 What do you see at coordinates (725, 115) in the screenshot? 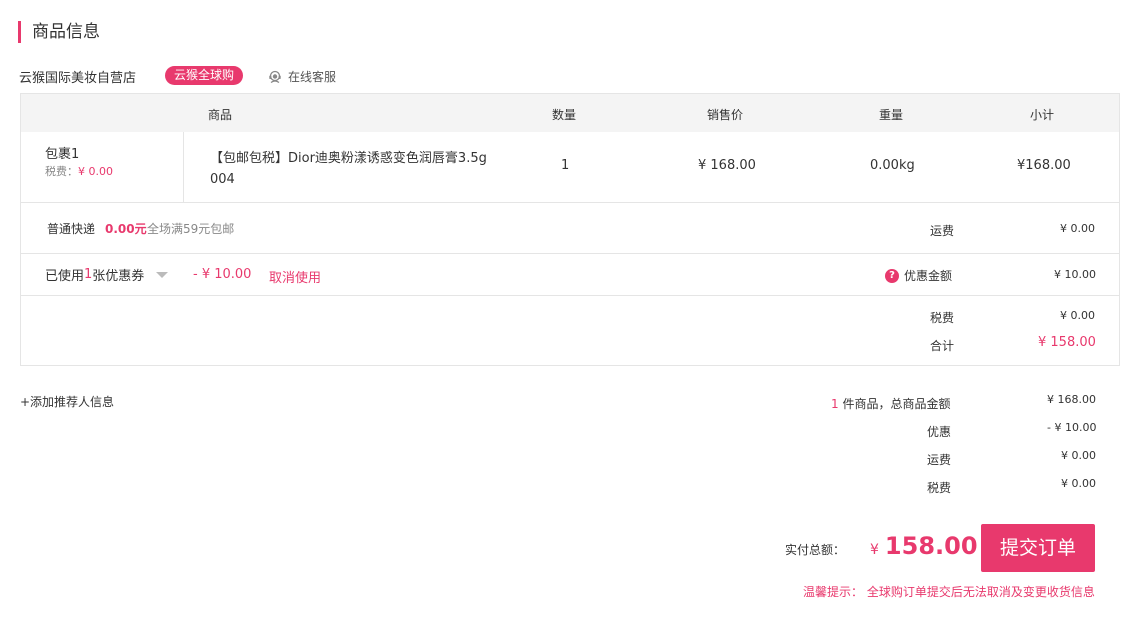
I see `header-price: 销售价` at bounding box center [725, 115].